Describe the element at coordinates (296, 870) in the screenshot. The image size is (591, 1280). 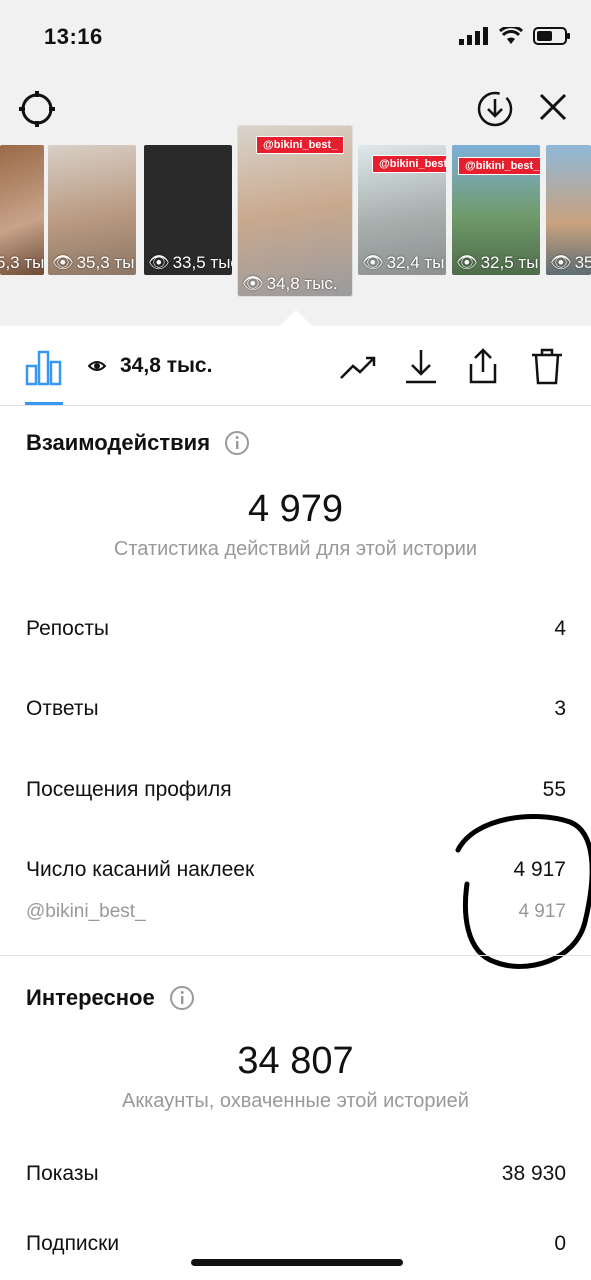
I see `stat-row-sticker-taps: Число касаний наклеек 4 917` at that location.